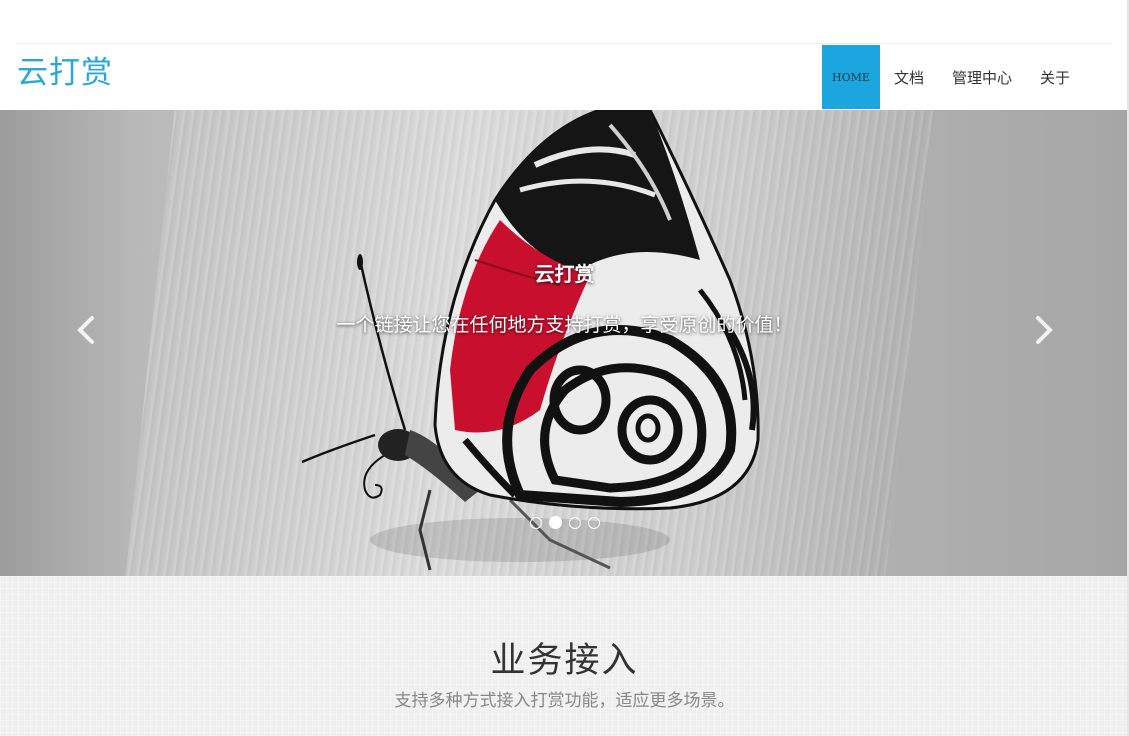 The image size is (1129, 736). Describe the element at coordinates (564, 274) in the screenshot. I see `slide-title: 云打赏` at that location.